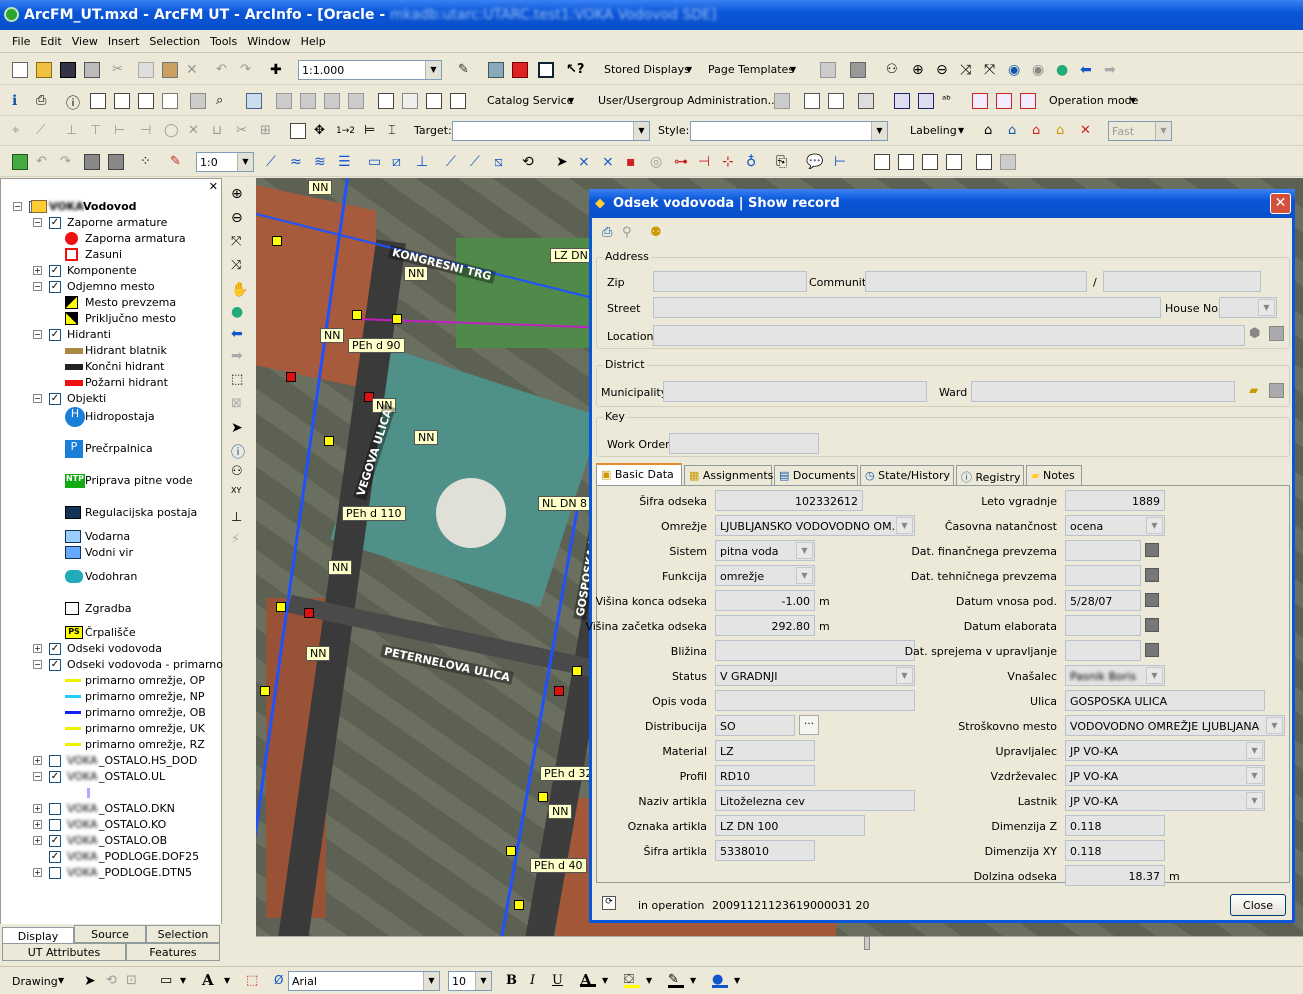 The image size is (1303, 994). What do you see at coordinates (376, 162) in the screenshot?
I see `rectangle-tool-icon: ▭` at bounding box center [376, 162].